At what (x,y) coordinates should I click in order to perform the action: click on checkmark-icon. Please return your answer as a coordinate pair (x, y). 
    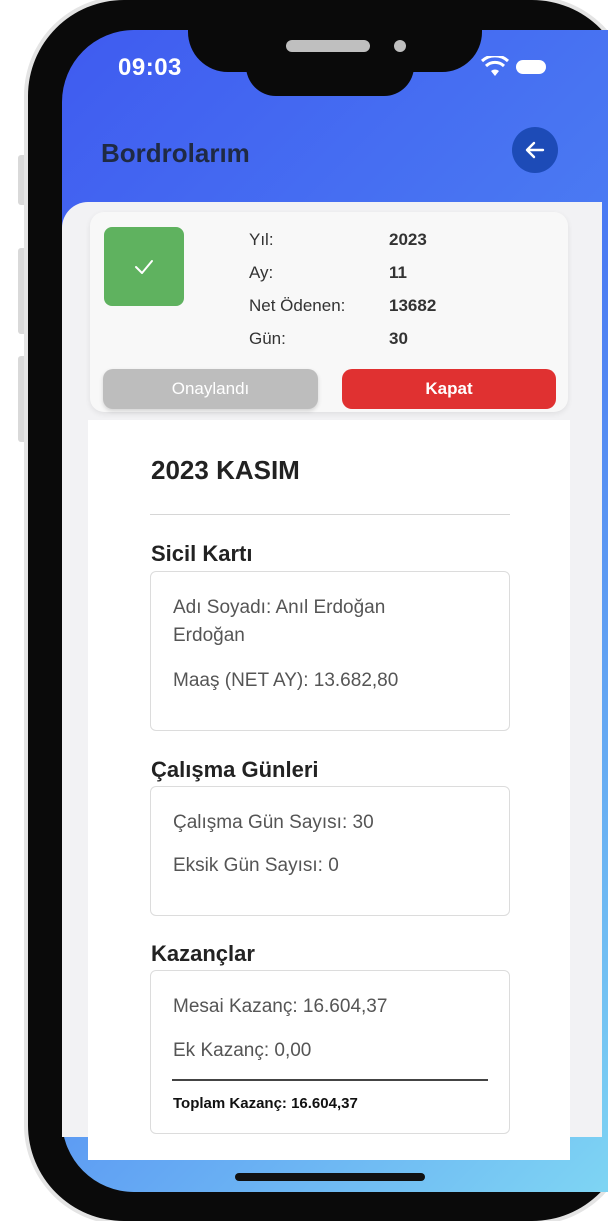
    Looking at the image, I should click on (144, 266).